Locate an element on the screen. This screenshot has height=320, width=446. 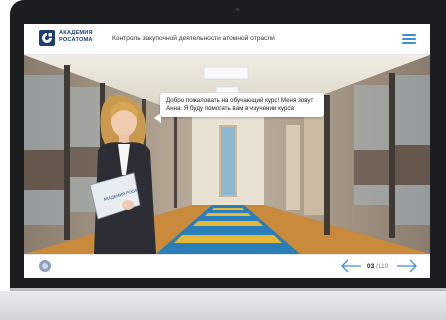
page-counter: 03 /110 is located at coordinates (377, 266).